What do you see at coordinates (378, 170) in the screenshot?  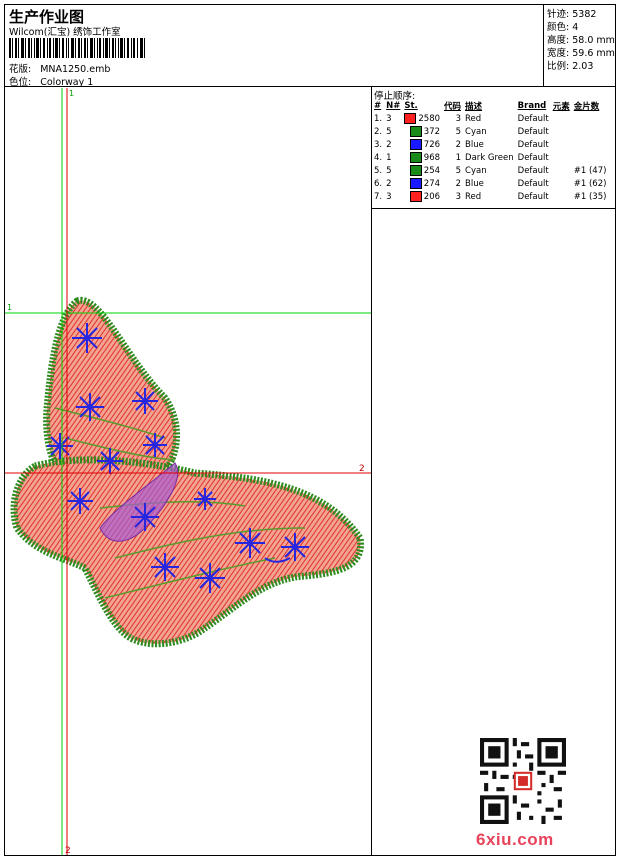 I see `row-index: 5.` at bounding box center [378, 170].